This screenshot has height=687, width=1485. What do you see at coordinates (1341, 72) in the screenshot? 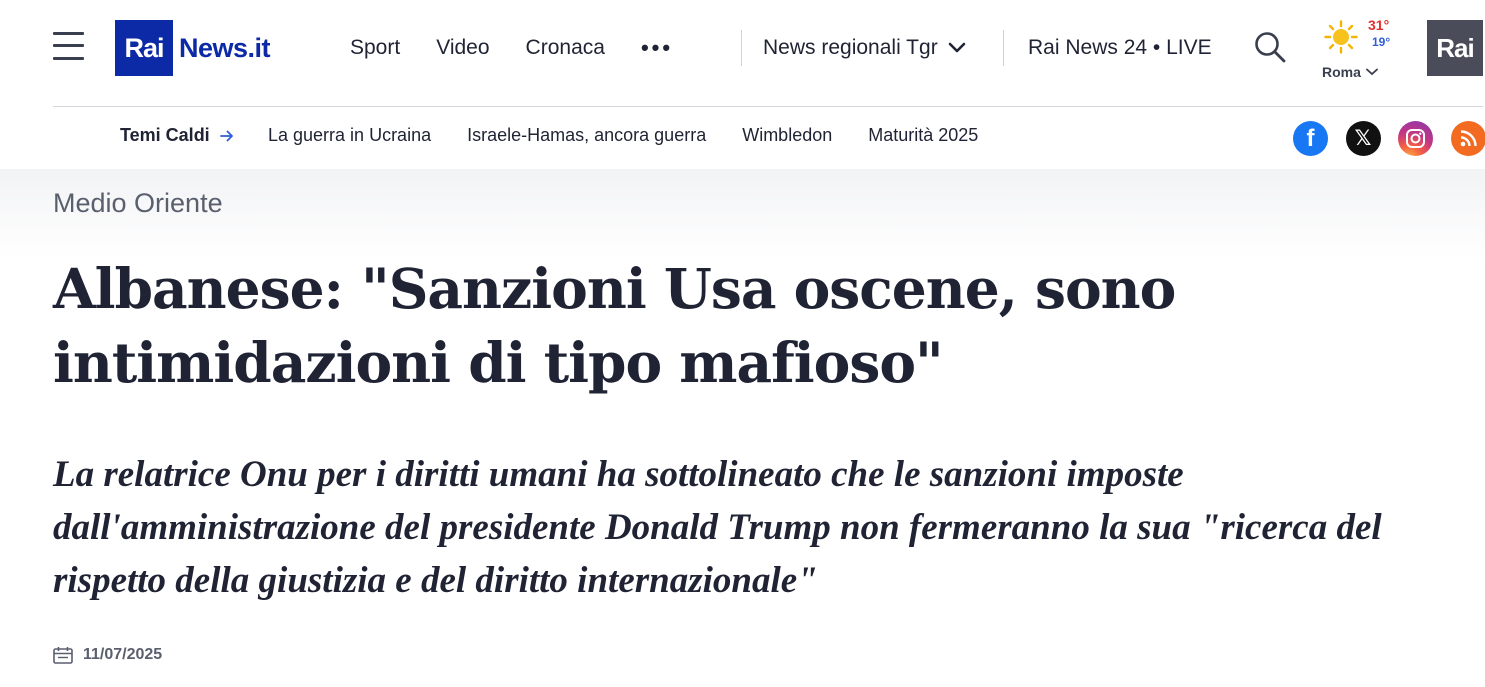
I see `weather-city-label: Roma` at bounding box center [1341, 72].